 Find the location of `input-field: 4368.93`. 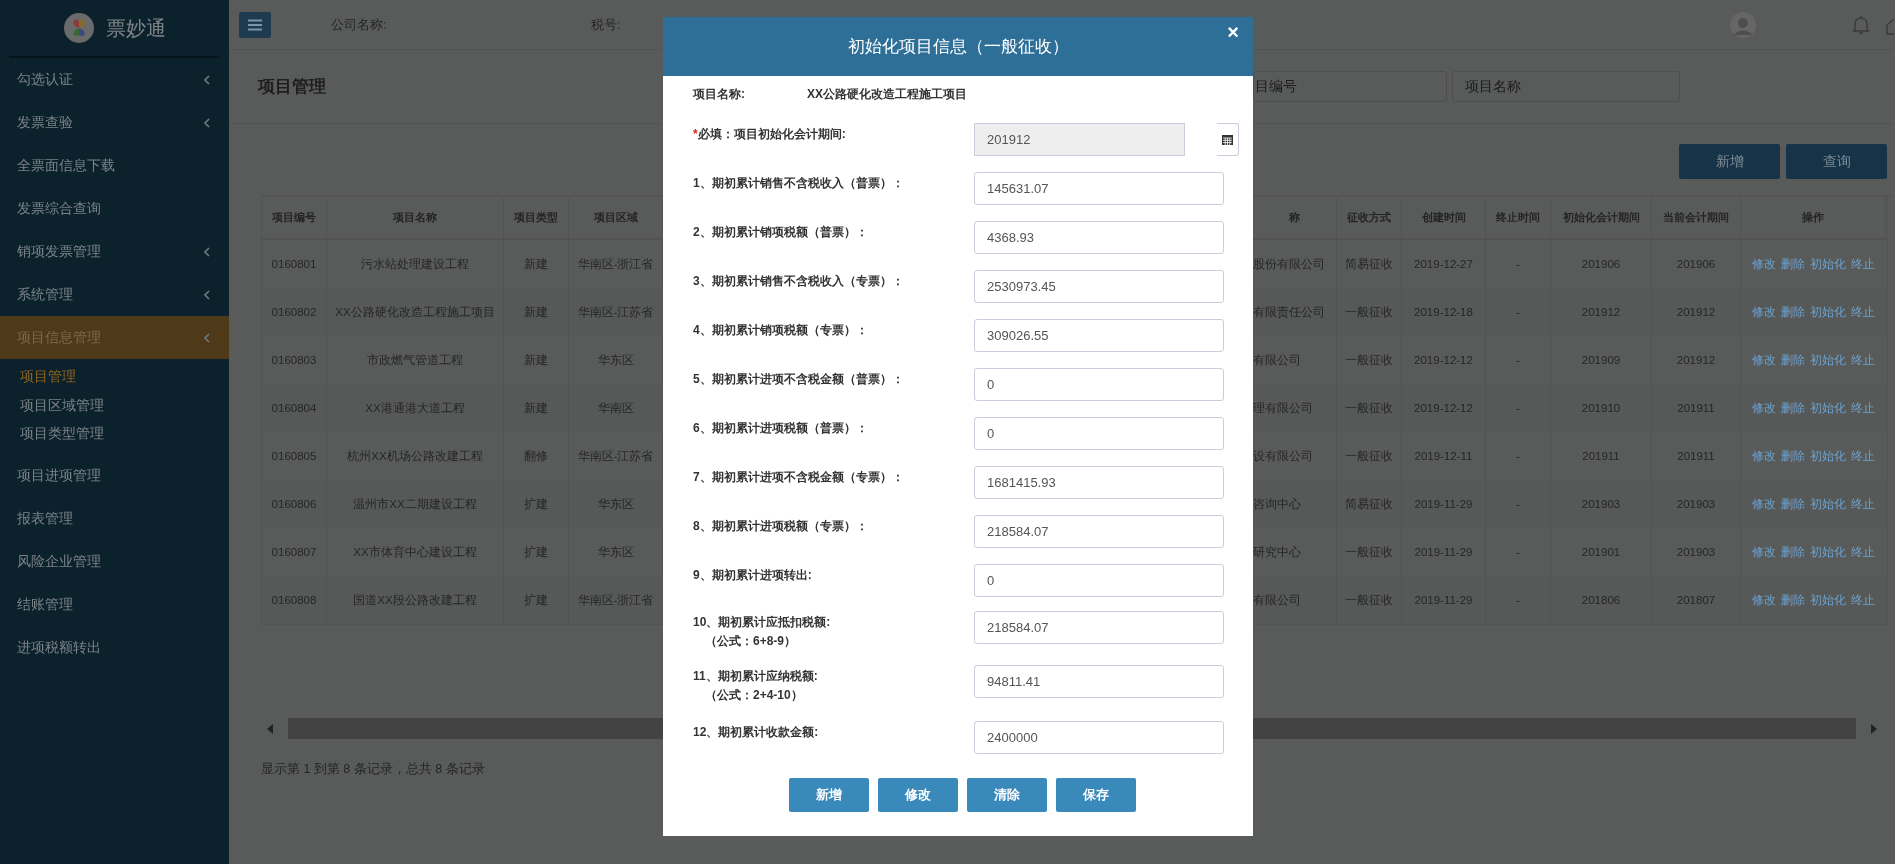

input-field: 4368.93 is located at coordinates (1099, 237).